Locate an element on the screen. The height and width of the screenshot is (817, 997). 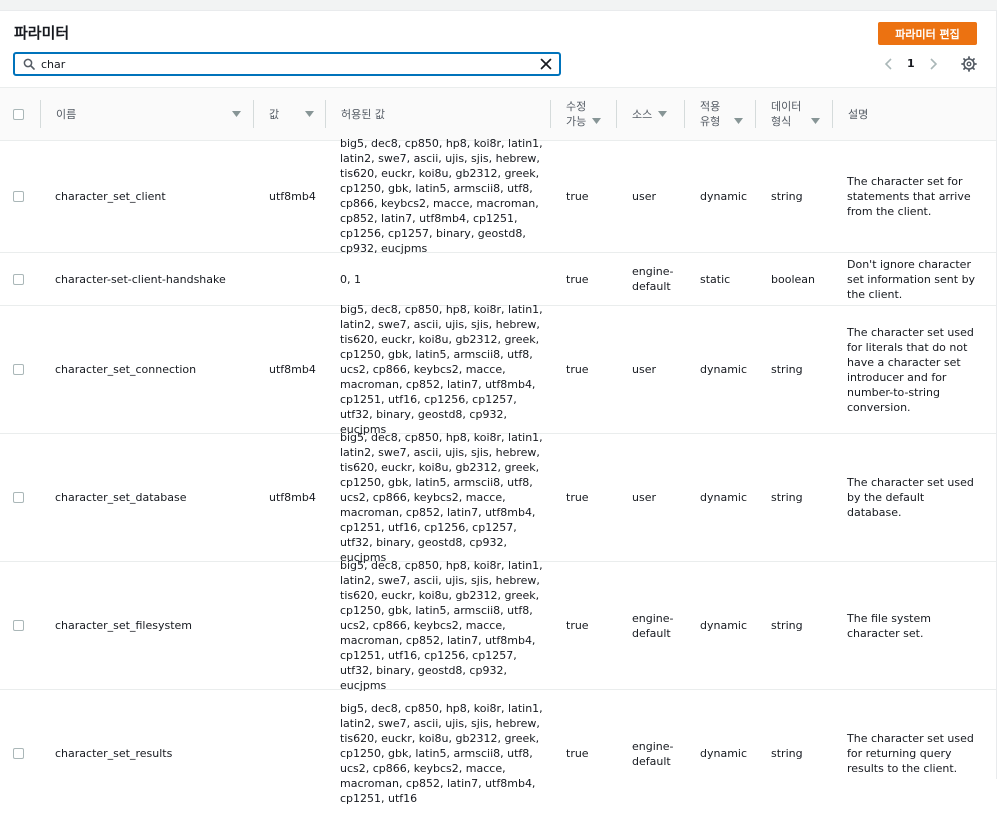
column-header-apply-type: 적용 유형 is located at coordinates (722, 114).